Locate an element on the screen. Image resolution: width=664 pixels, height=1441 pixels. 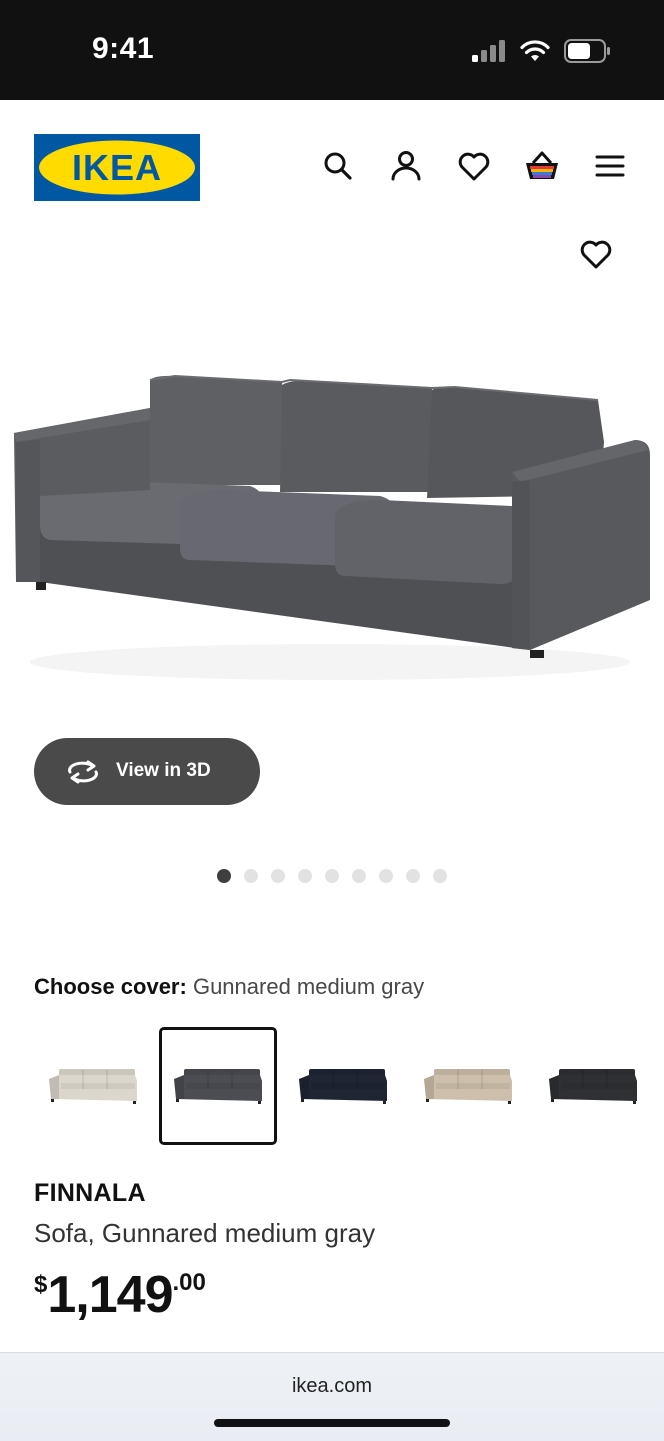
view-in-3d-button: View in 3D is located at coordinates (147, 771).